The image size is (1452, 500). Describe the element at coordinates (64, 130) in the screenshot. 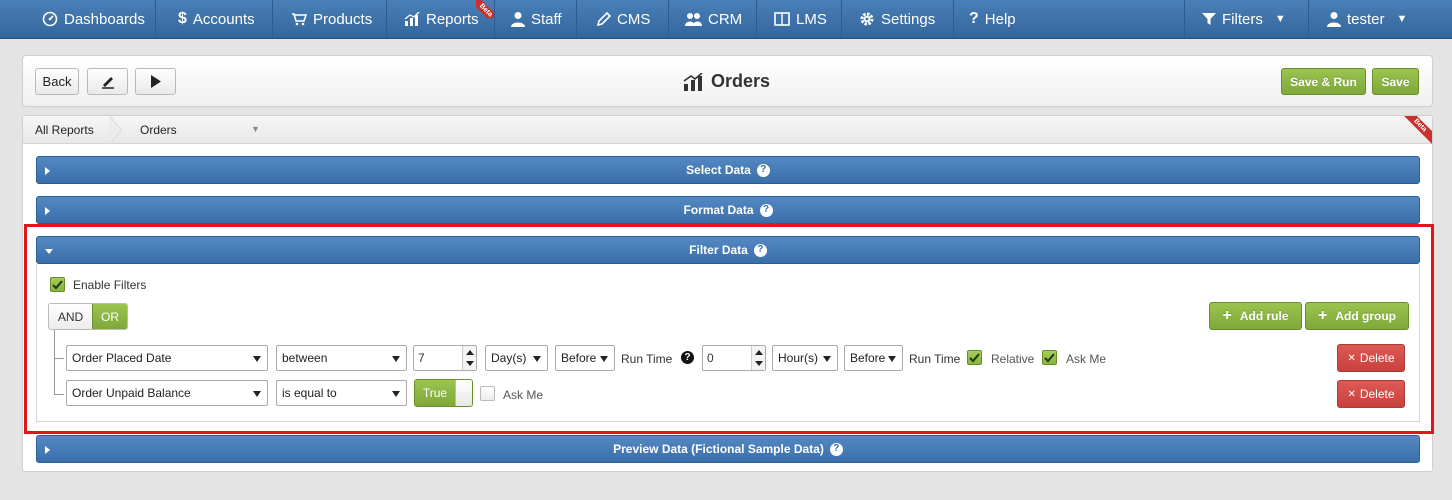

I see `breadcrumb-all-reports: All Reports` at that location.